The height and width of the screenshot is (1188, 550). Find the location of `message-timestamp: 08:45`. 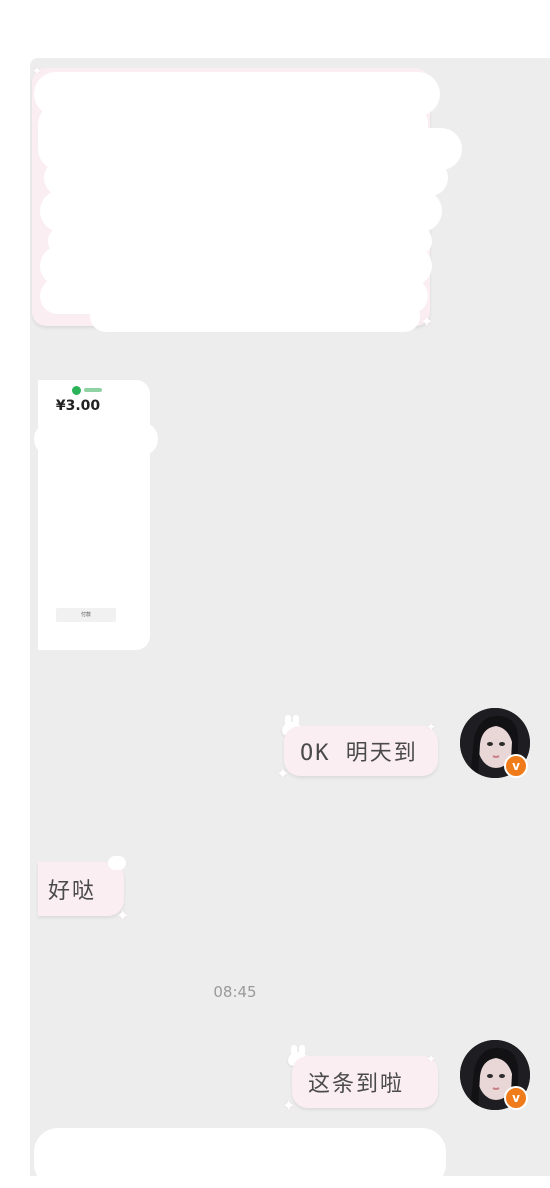

message-timestamp: 08:45 is located at coordinates (235, 992).